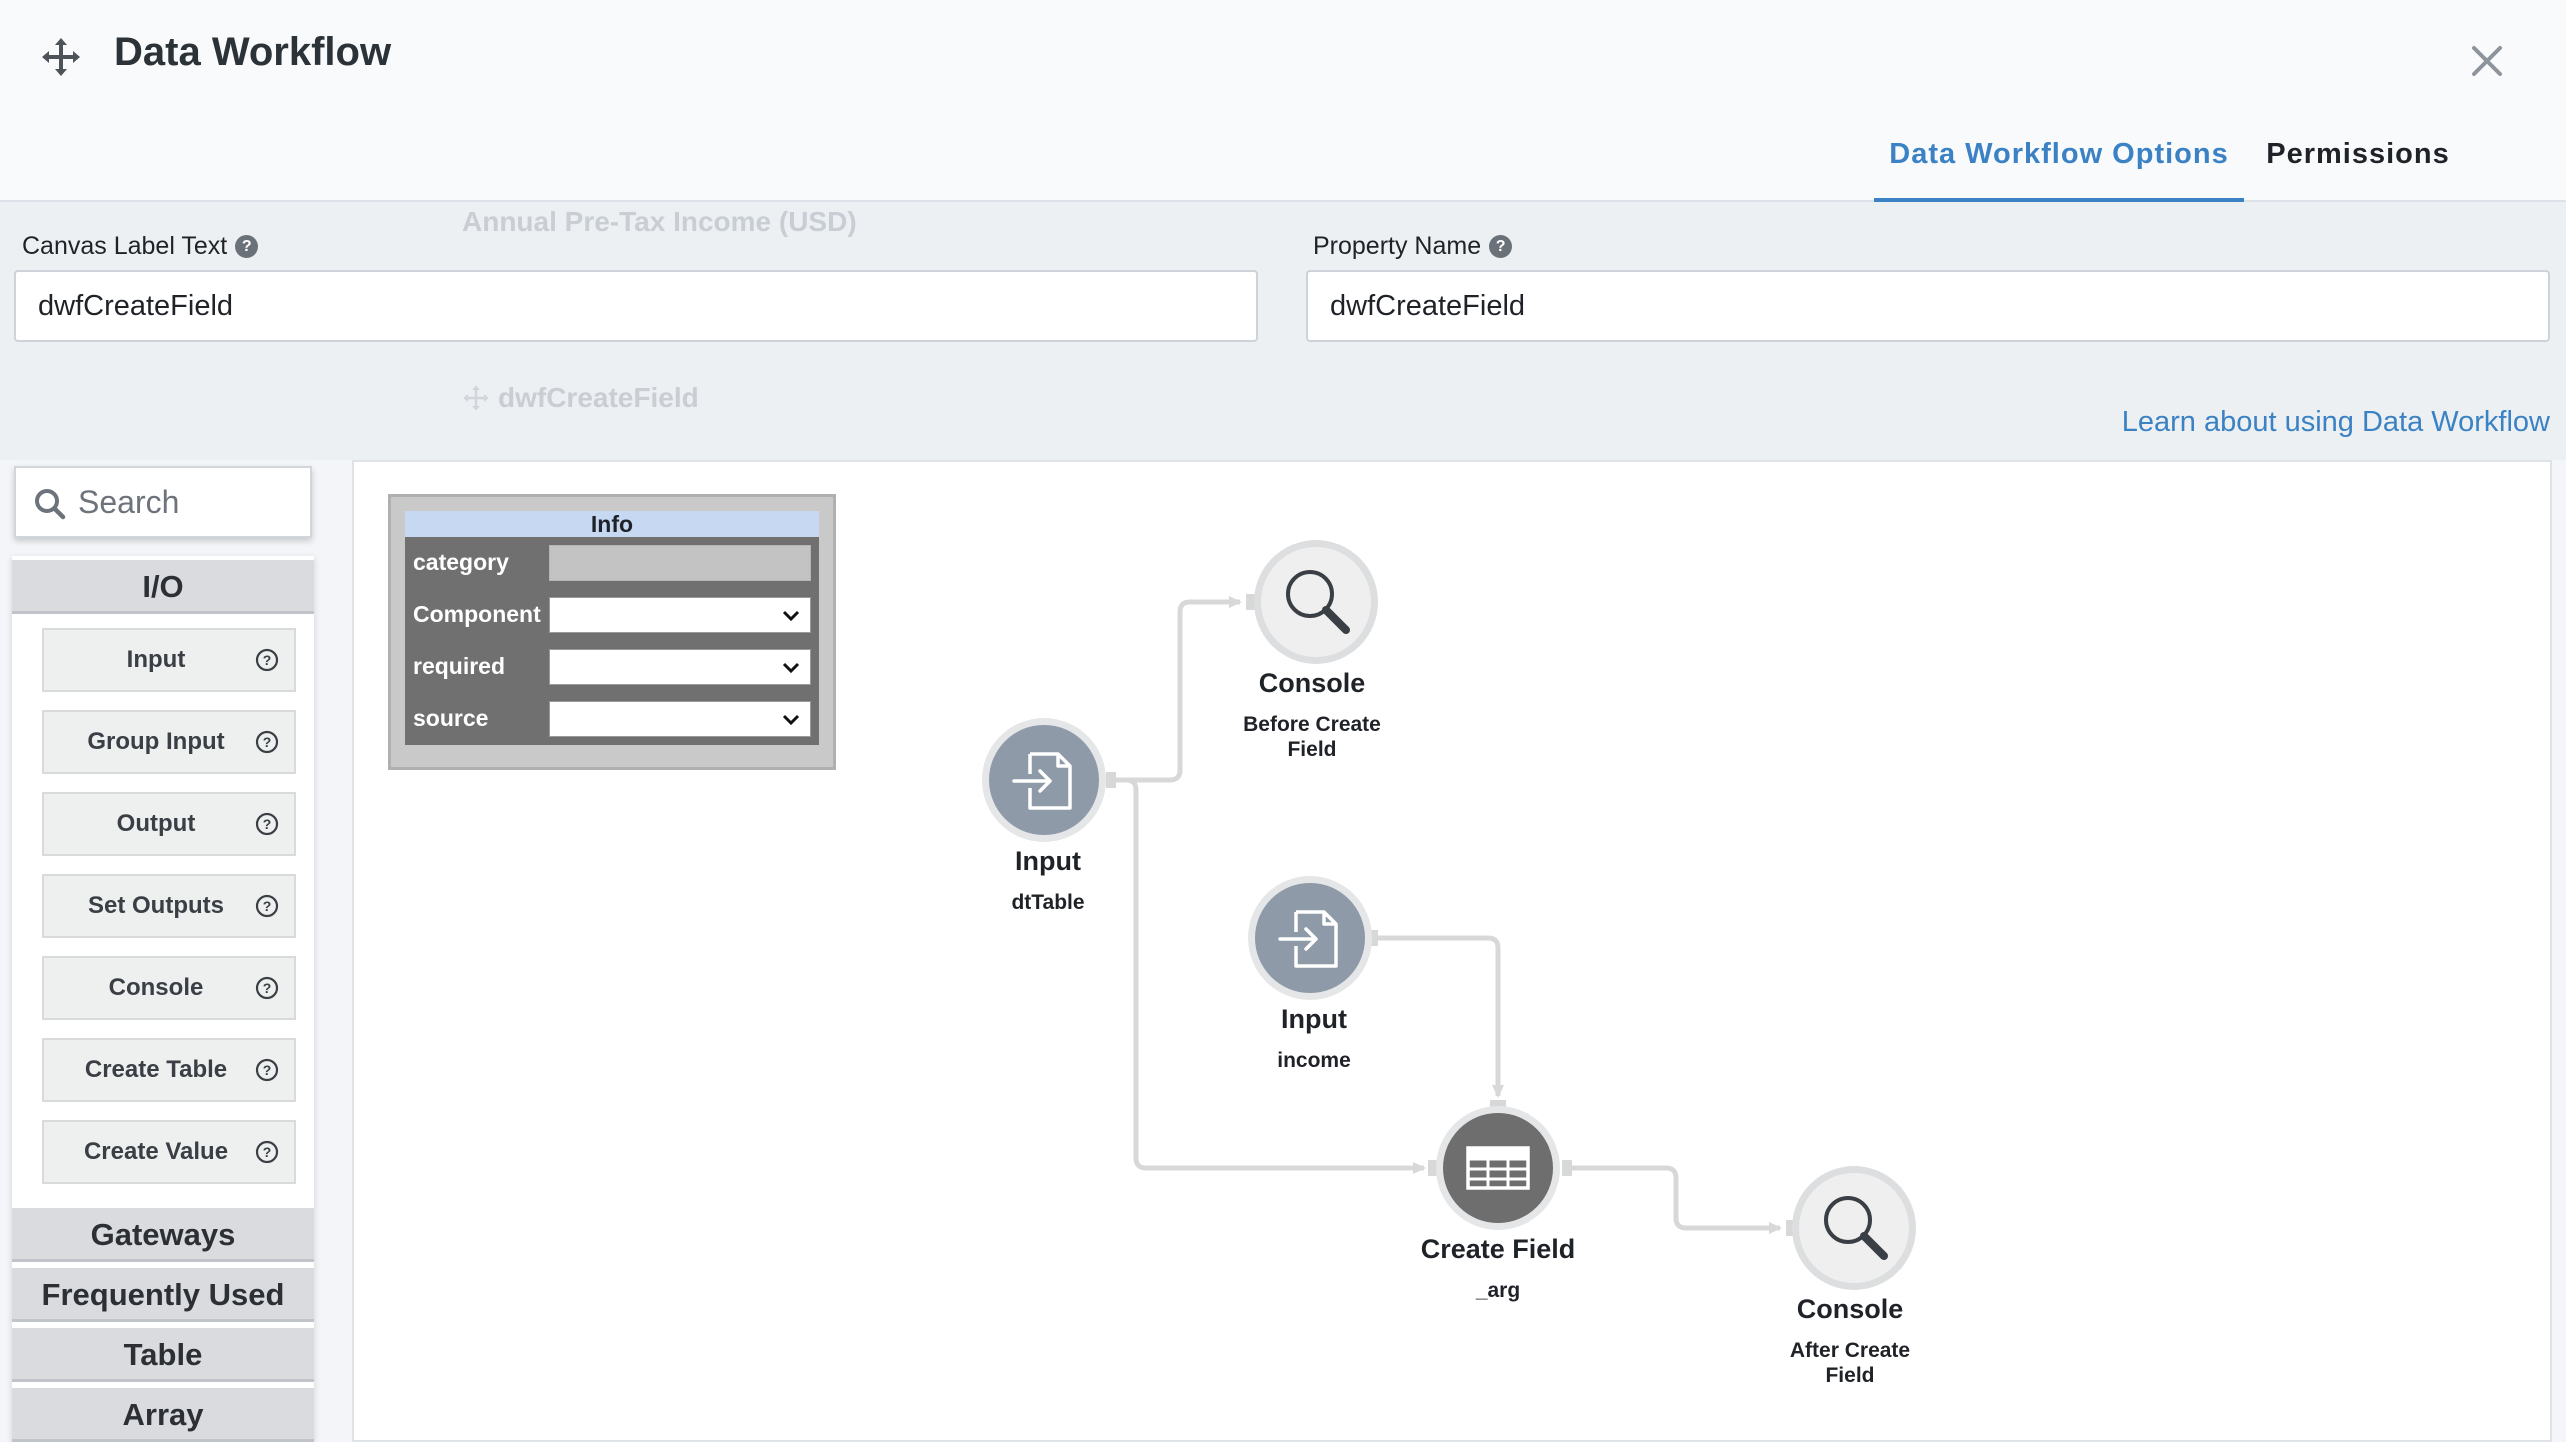 Image resolution: width=2566 pixels, height=1442 pixels. I want to click on palette-item-set-outputs: Set Outputs ?, so click(169, 906).